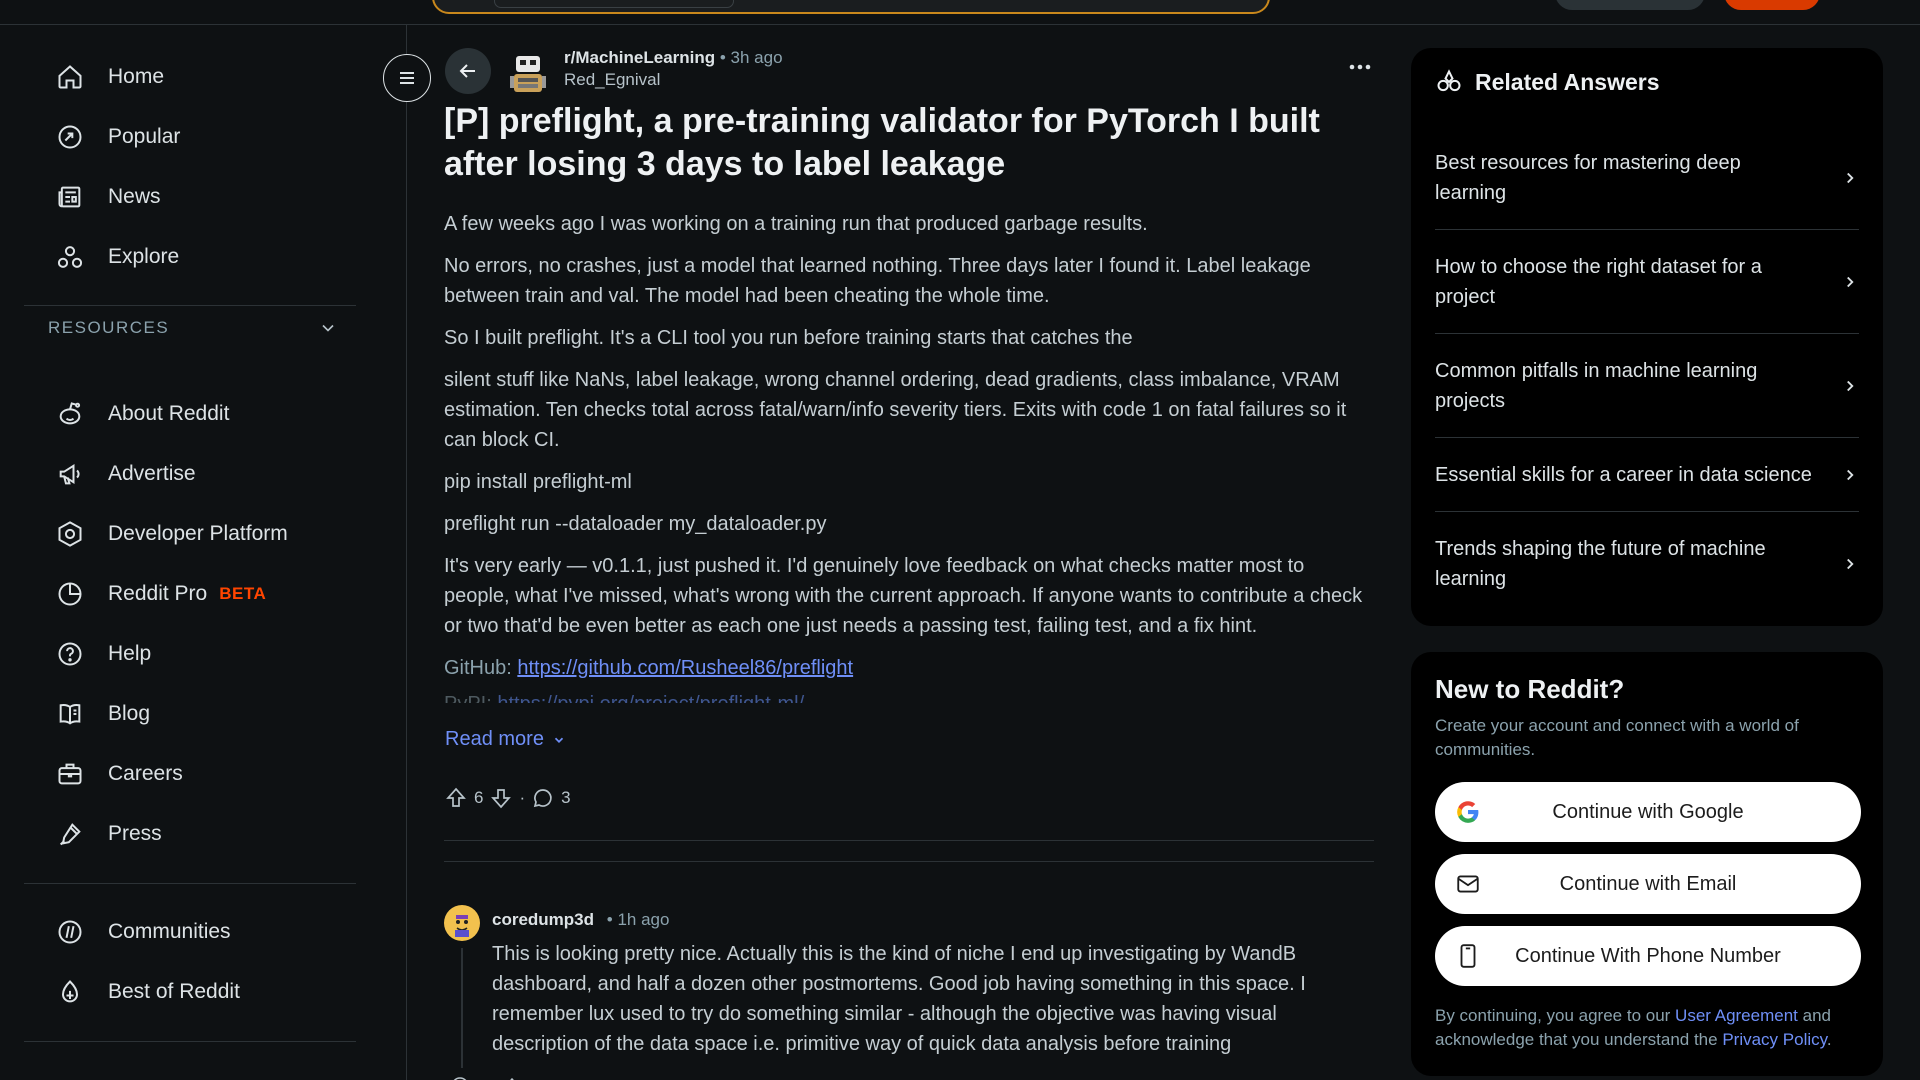 This screenshot has height=1080, width=1920. Describe the element at coordinates (134, 196) in the screenshot. I see `sidebar-item-label: News` at that location.